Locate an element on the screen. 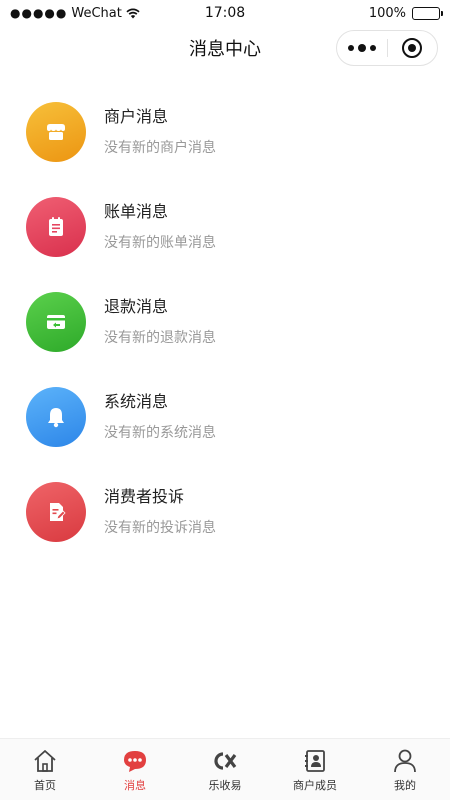 Image resolution: width=450 pixels, height=800 pixels. message-text: 商户消息 没有新的商户消息 is located at coordinates (160, 132).